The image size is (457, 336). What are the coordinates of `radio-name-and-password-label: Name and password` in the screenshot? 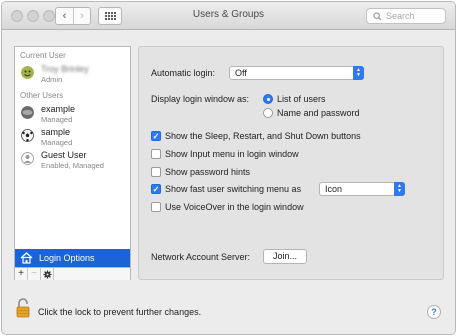 It's located at (318, 113).